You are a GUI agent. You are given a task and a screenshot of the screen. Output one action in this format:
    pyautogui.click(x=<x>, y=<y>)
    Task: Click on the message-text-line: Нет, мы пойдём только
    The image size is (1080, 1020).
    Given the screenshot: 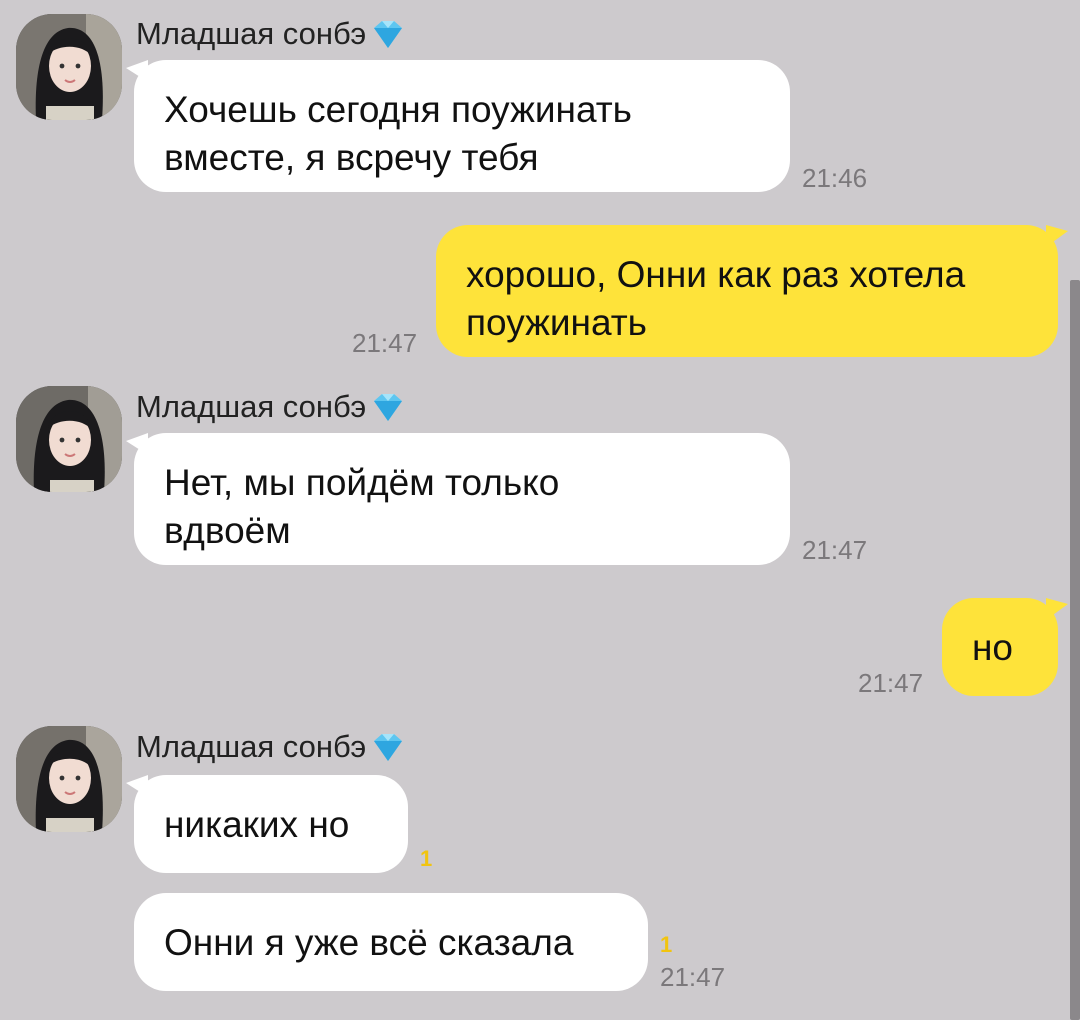 What is the action you would take?
    pyautogui.click(x=362, y=482)
    